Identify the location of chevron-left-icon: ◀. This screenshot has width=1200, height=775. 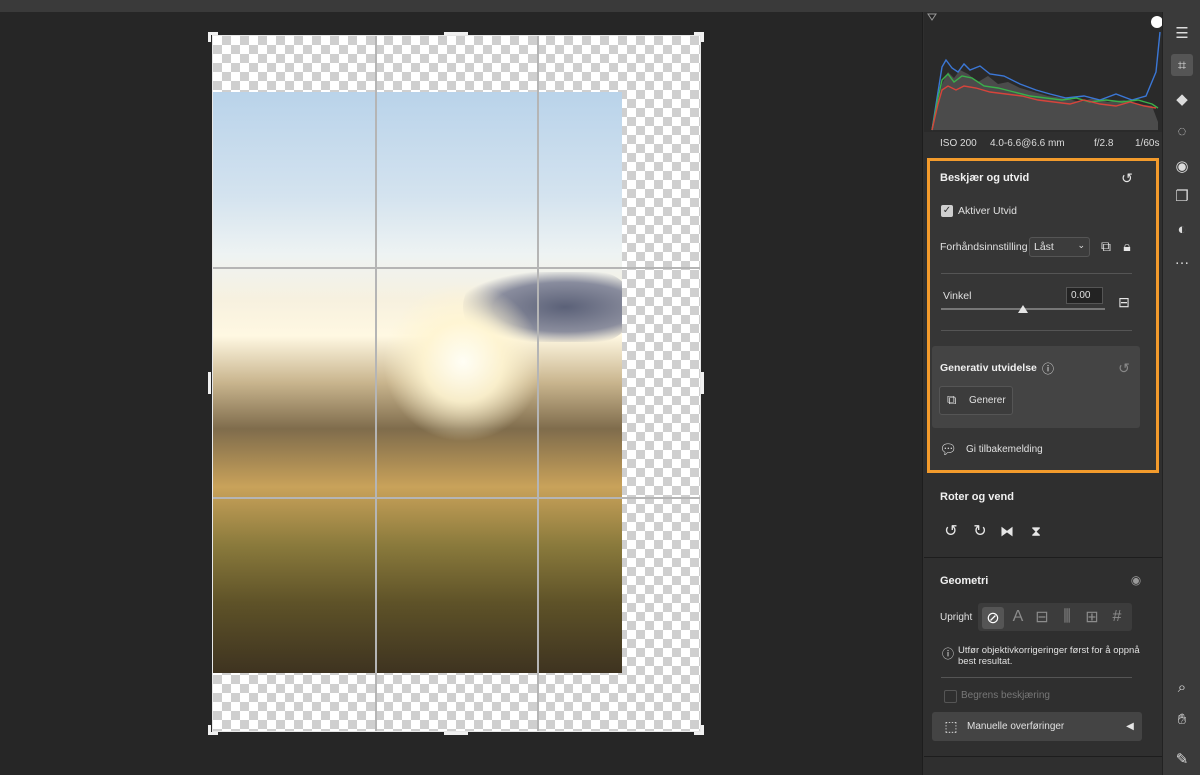
(1130, 726).